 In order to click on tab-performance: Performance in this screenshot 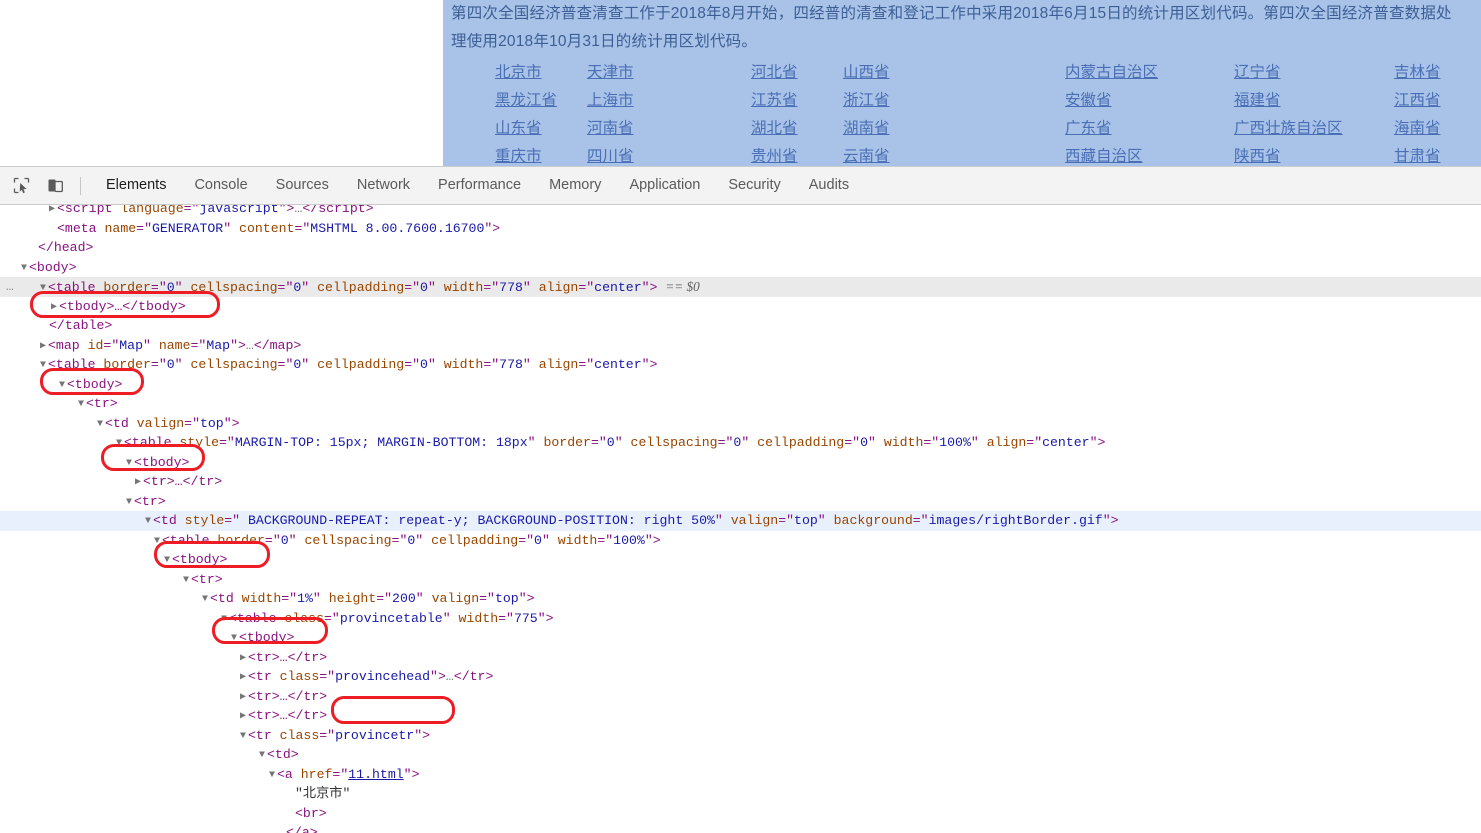, I will do `click(479, 185)`.